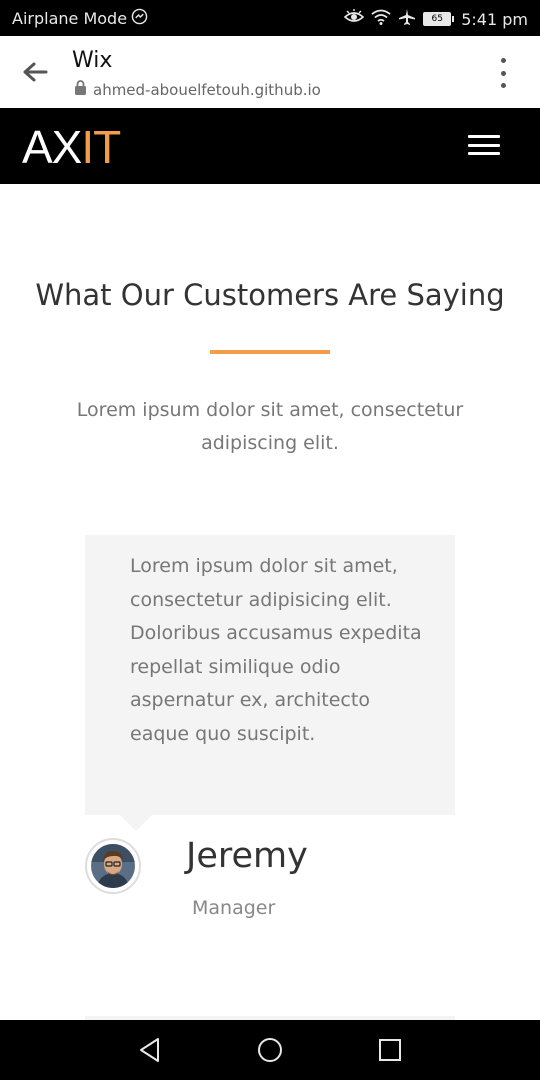  What do you see at coordinates (484, 145) in the screenshot?
I see `hamburger-menu-icon` at bounding box center [484, 145].